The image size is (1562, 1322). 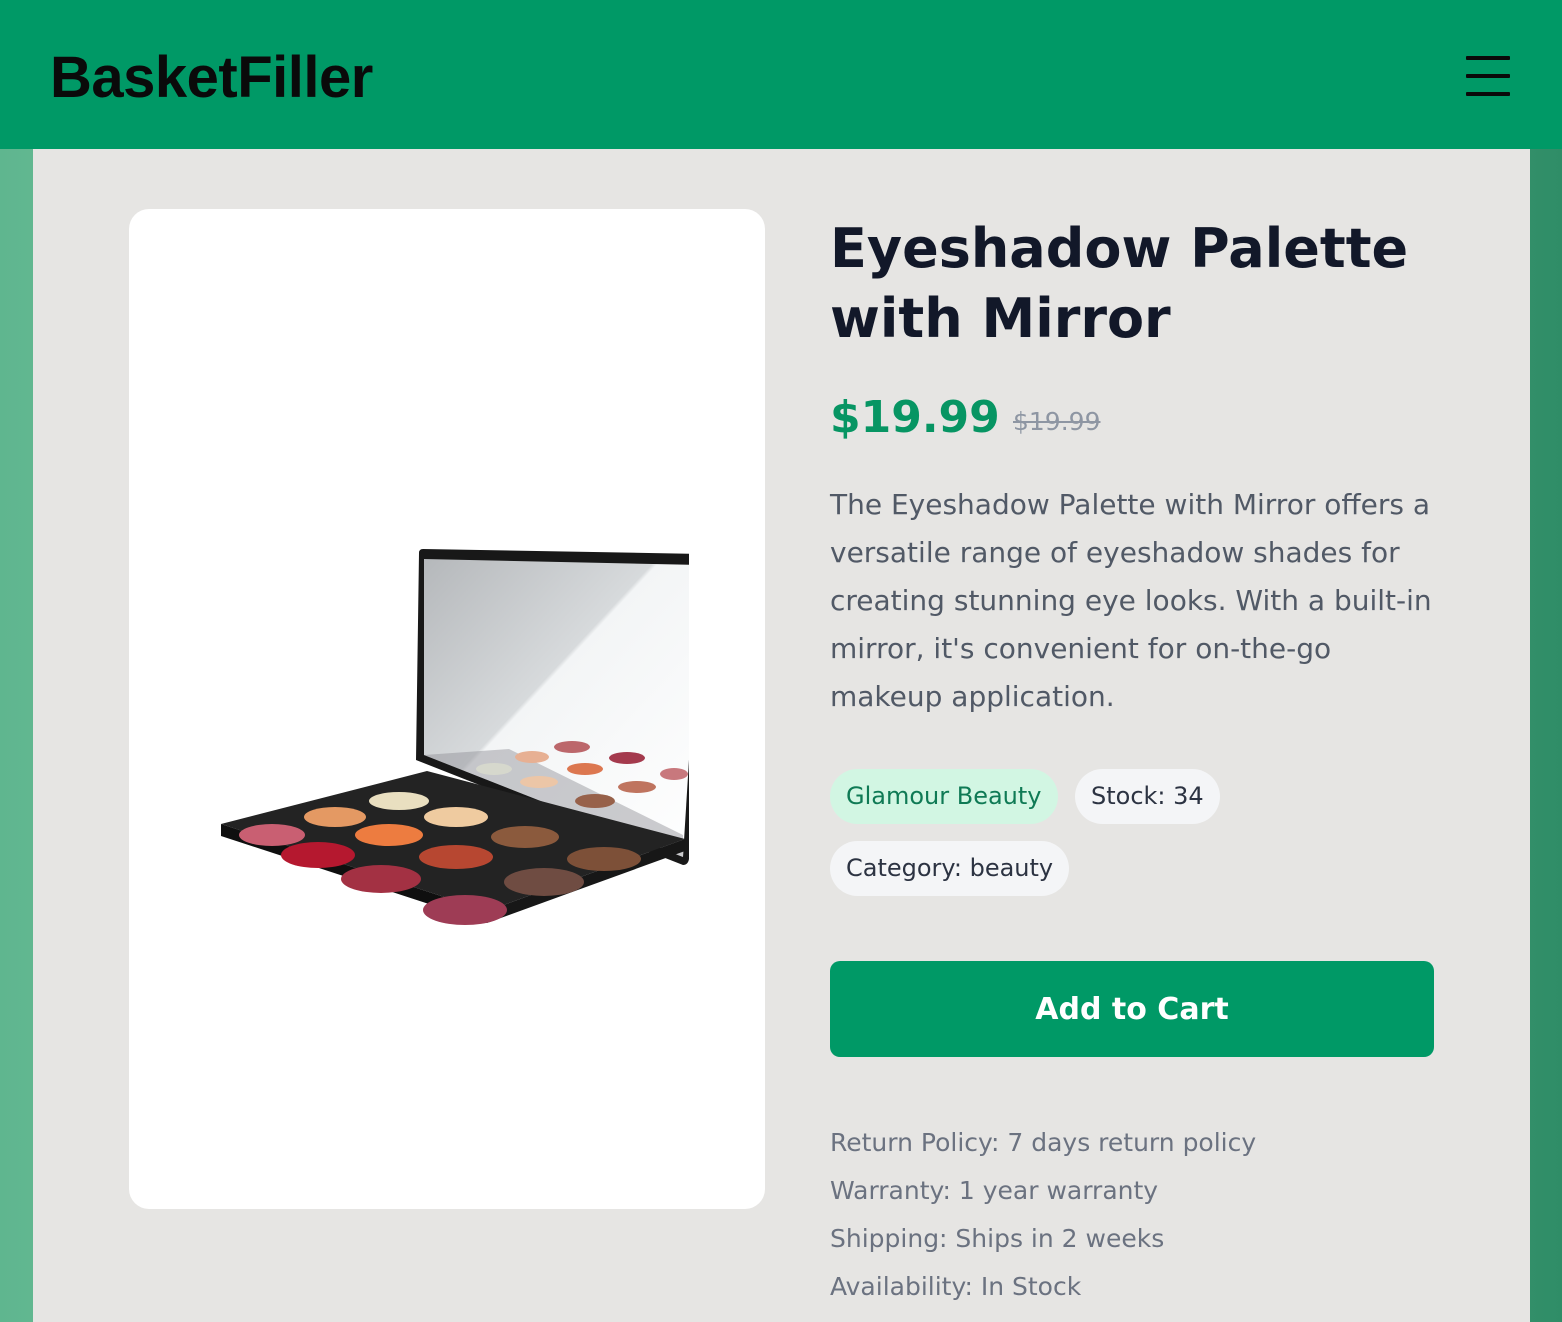 What do you see at coordinates (944, 796) in the screenshot?
I see `brand-tag: Glamour Beauty` at bounding box center [944, 796].